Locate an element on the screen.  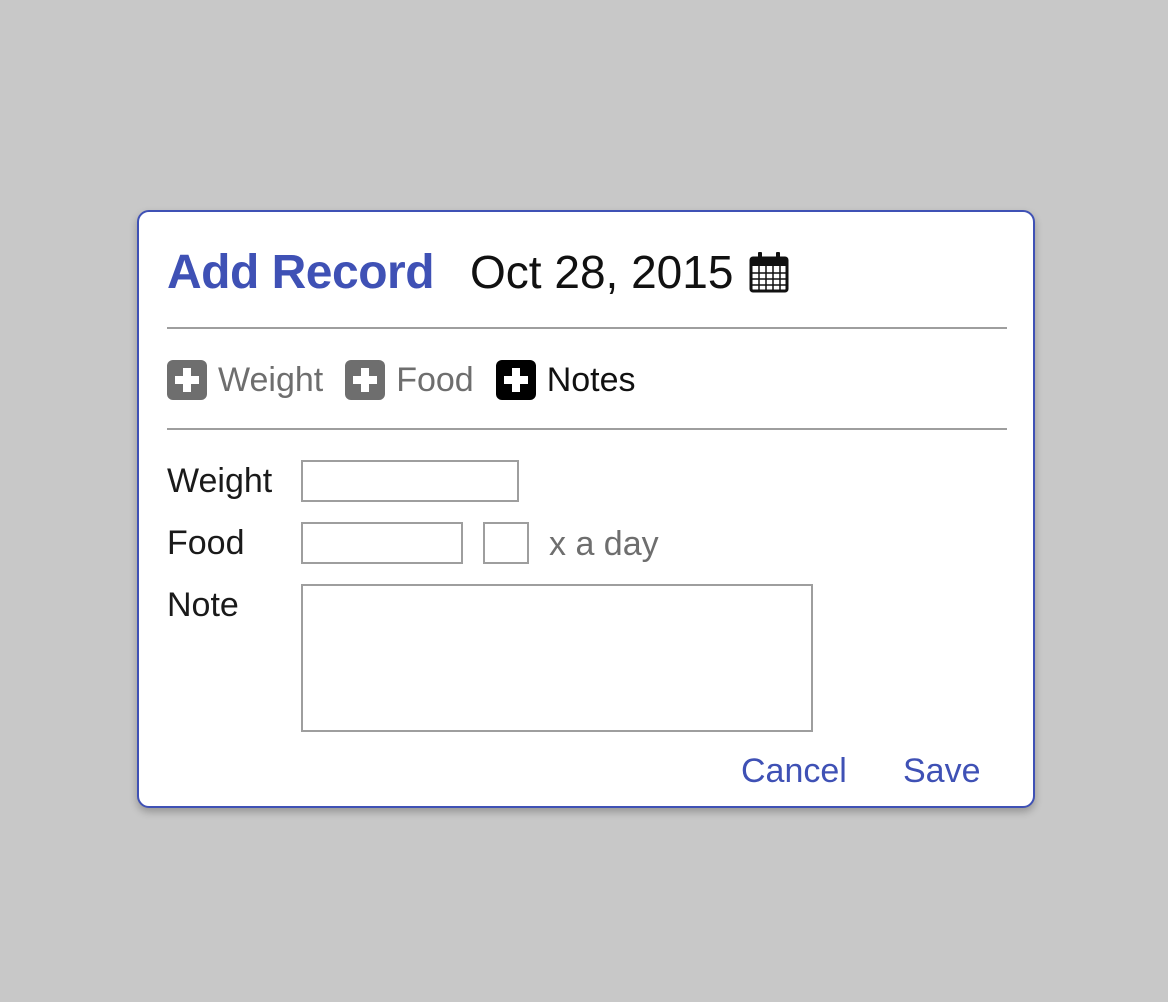
weight-label: Weight is located at coordinates (220, 481).